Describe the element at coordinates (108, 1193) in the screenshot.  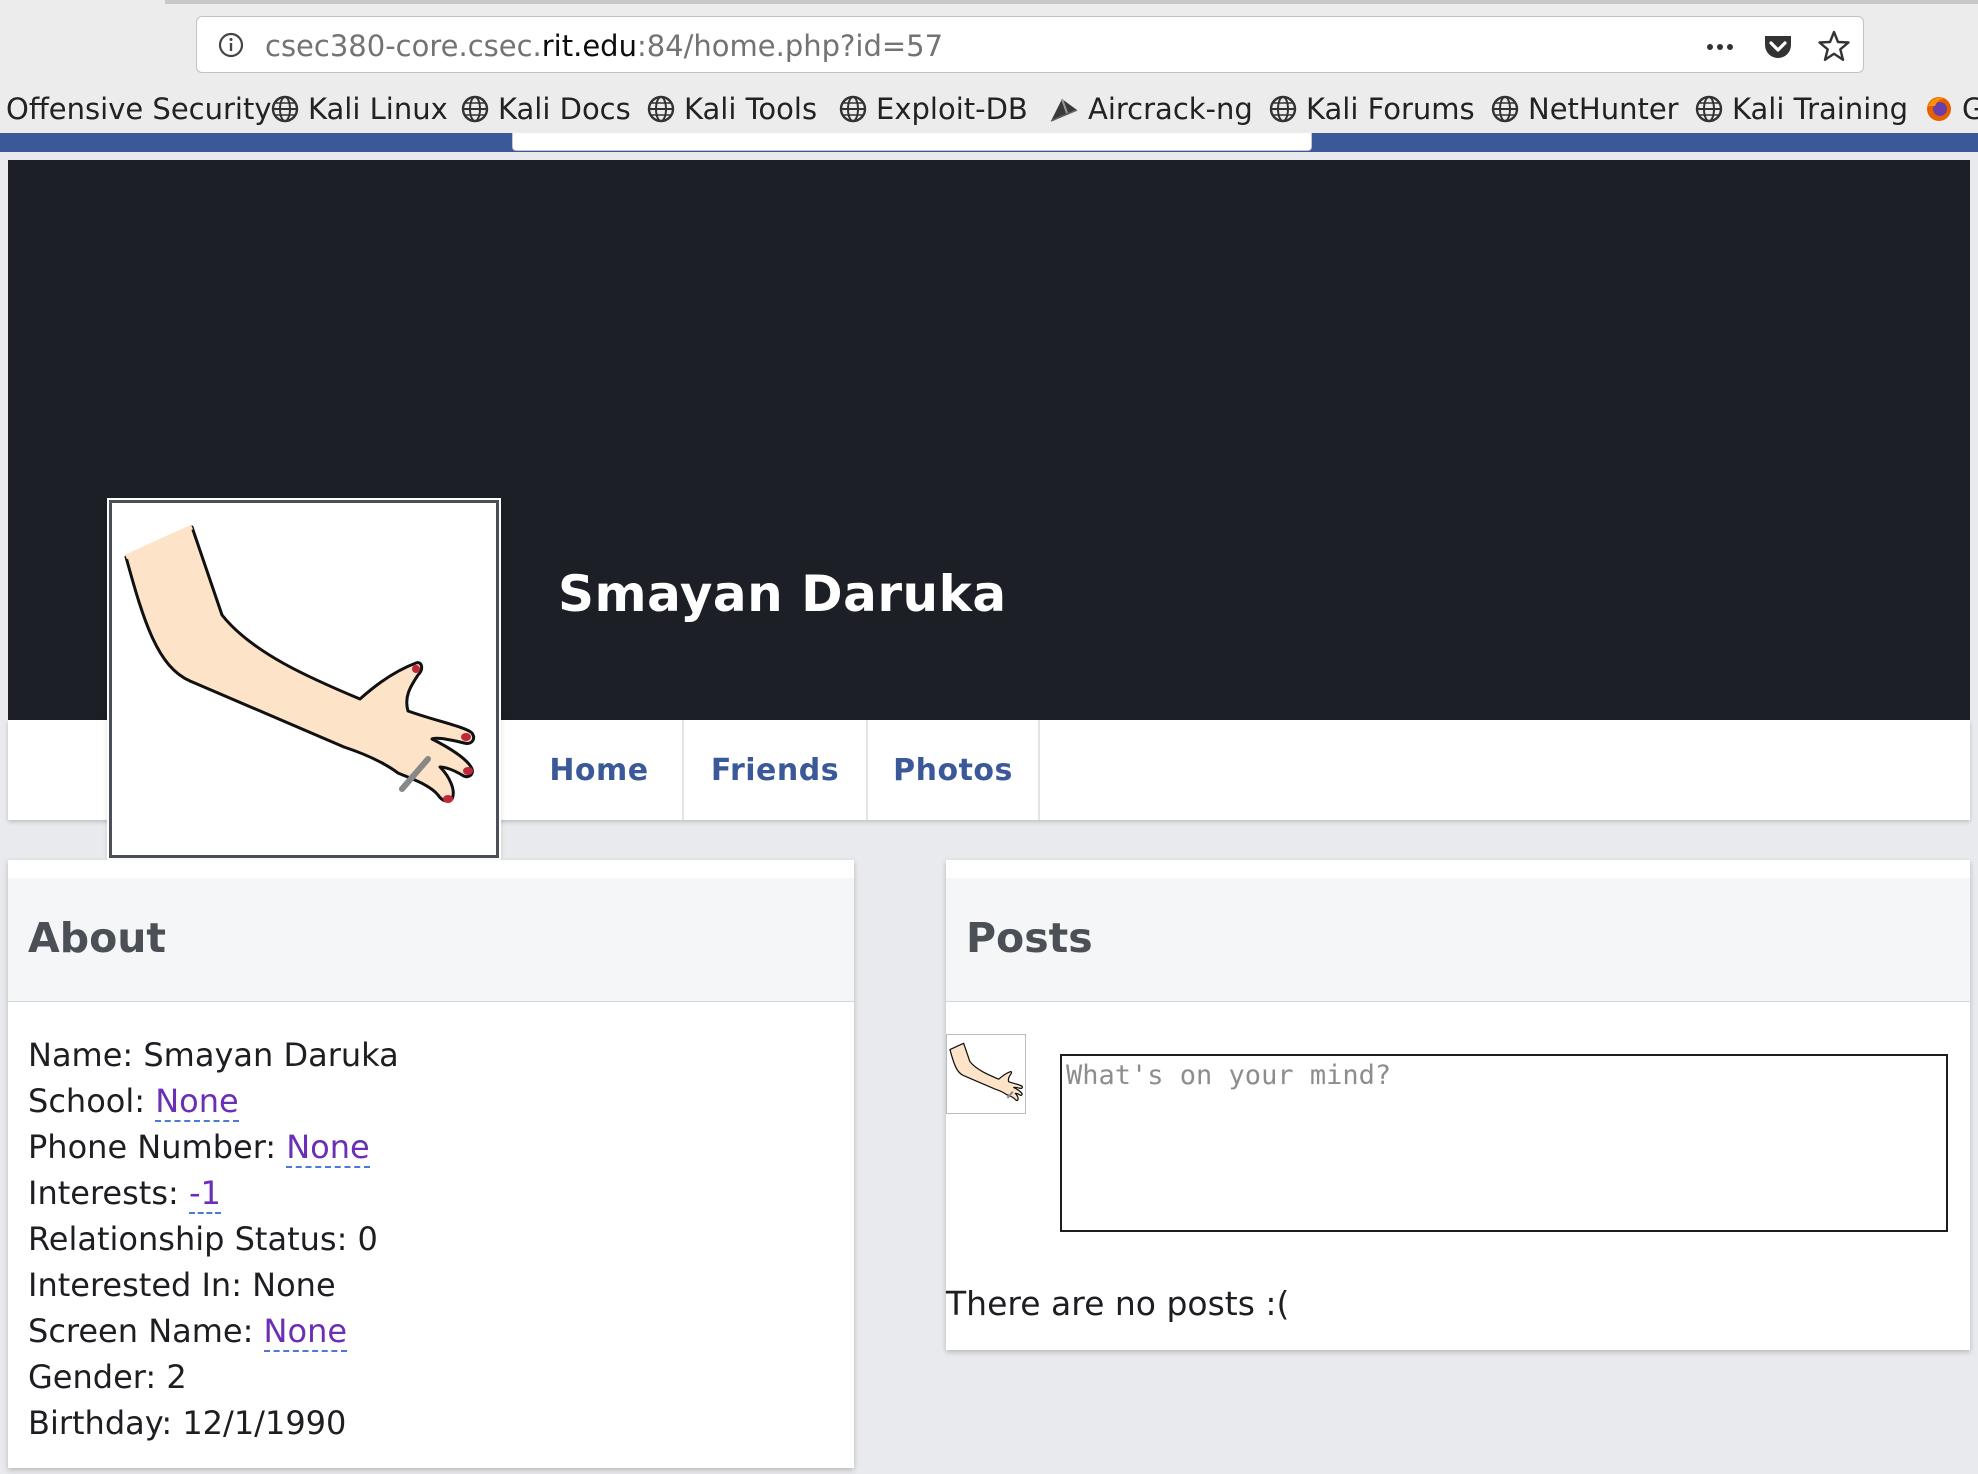
I see `field-label: Interests:` at that location.